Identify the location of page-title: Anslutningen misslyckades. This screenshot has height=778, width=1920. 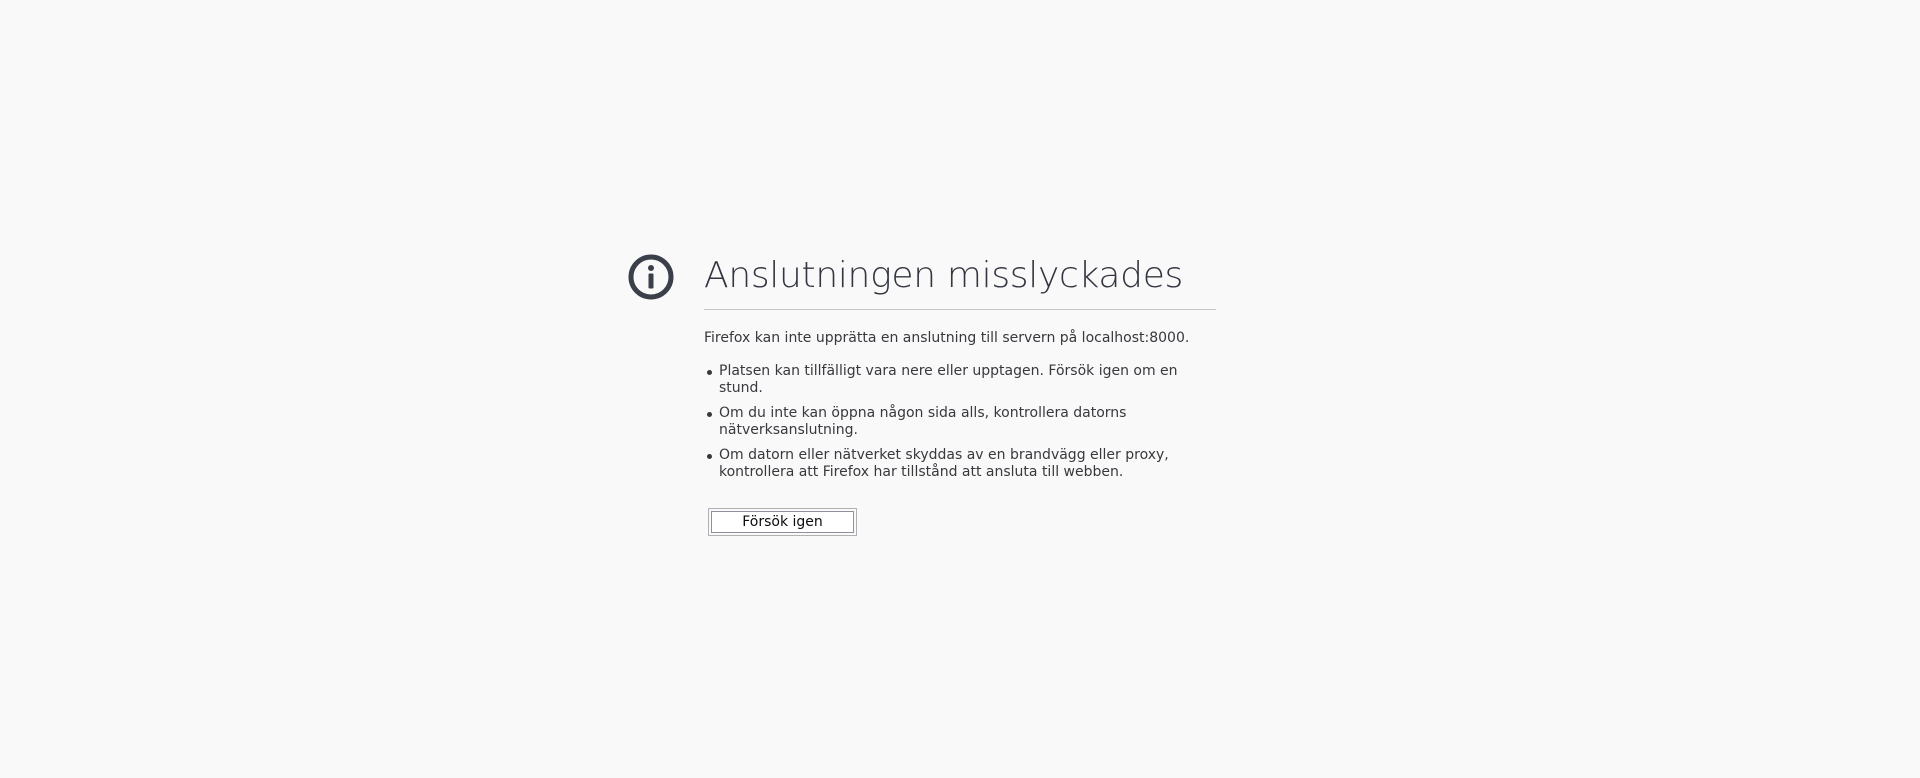
(943, 275).